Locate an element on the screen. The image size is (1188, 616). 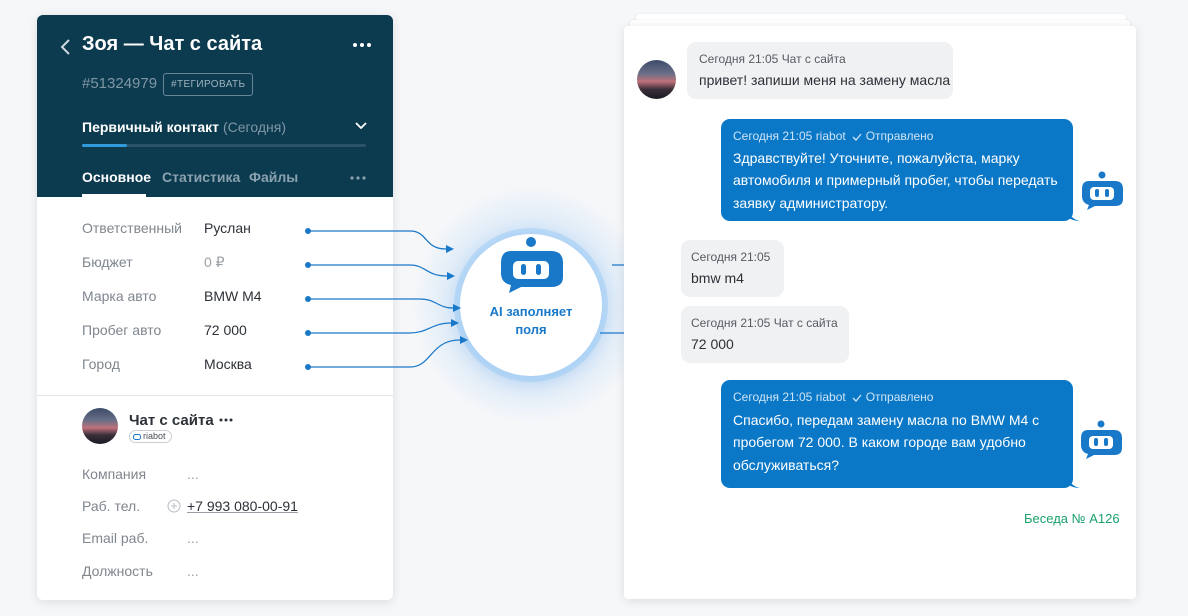
message-text-line: обслуживаться? is located at coordinates (786, 465).